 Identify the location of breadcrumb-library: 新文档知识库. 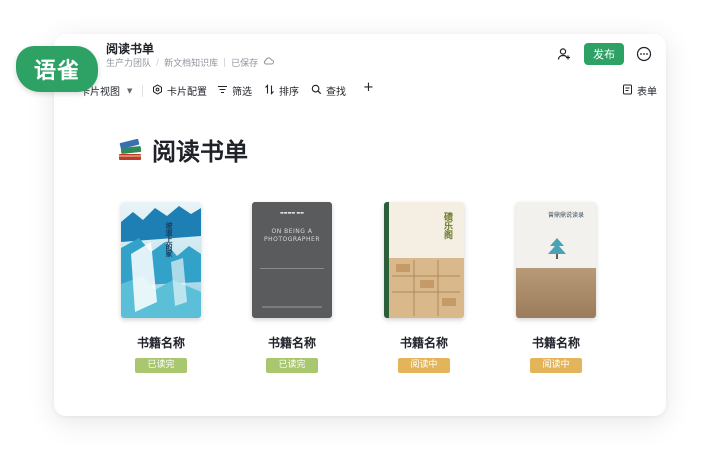
(191, 62).